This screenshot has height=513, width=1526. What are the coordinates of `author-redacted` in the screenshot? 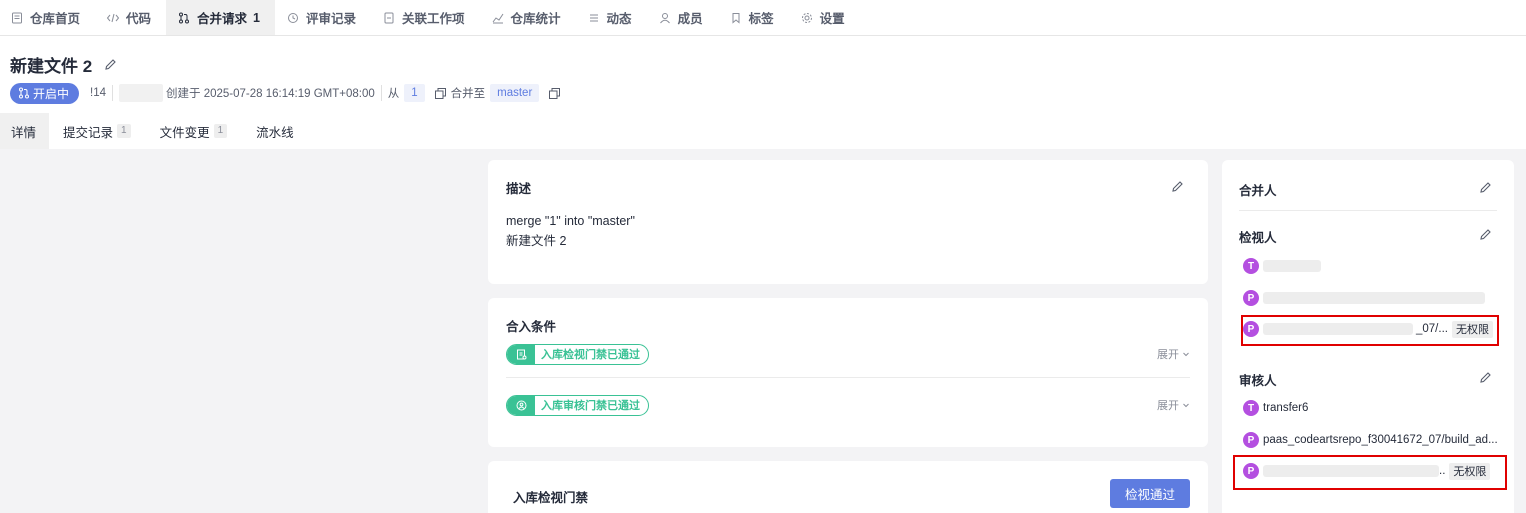 It's located at (141, 93).